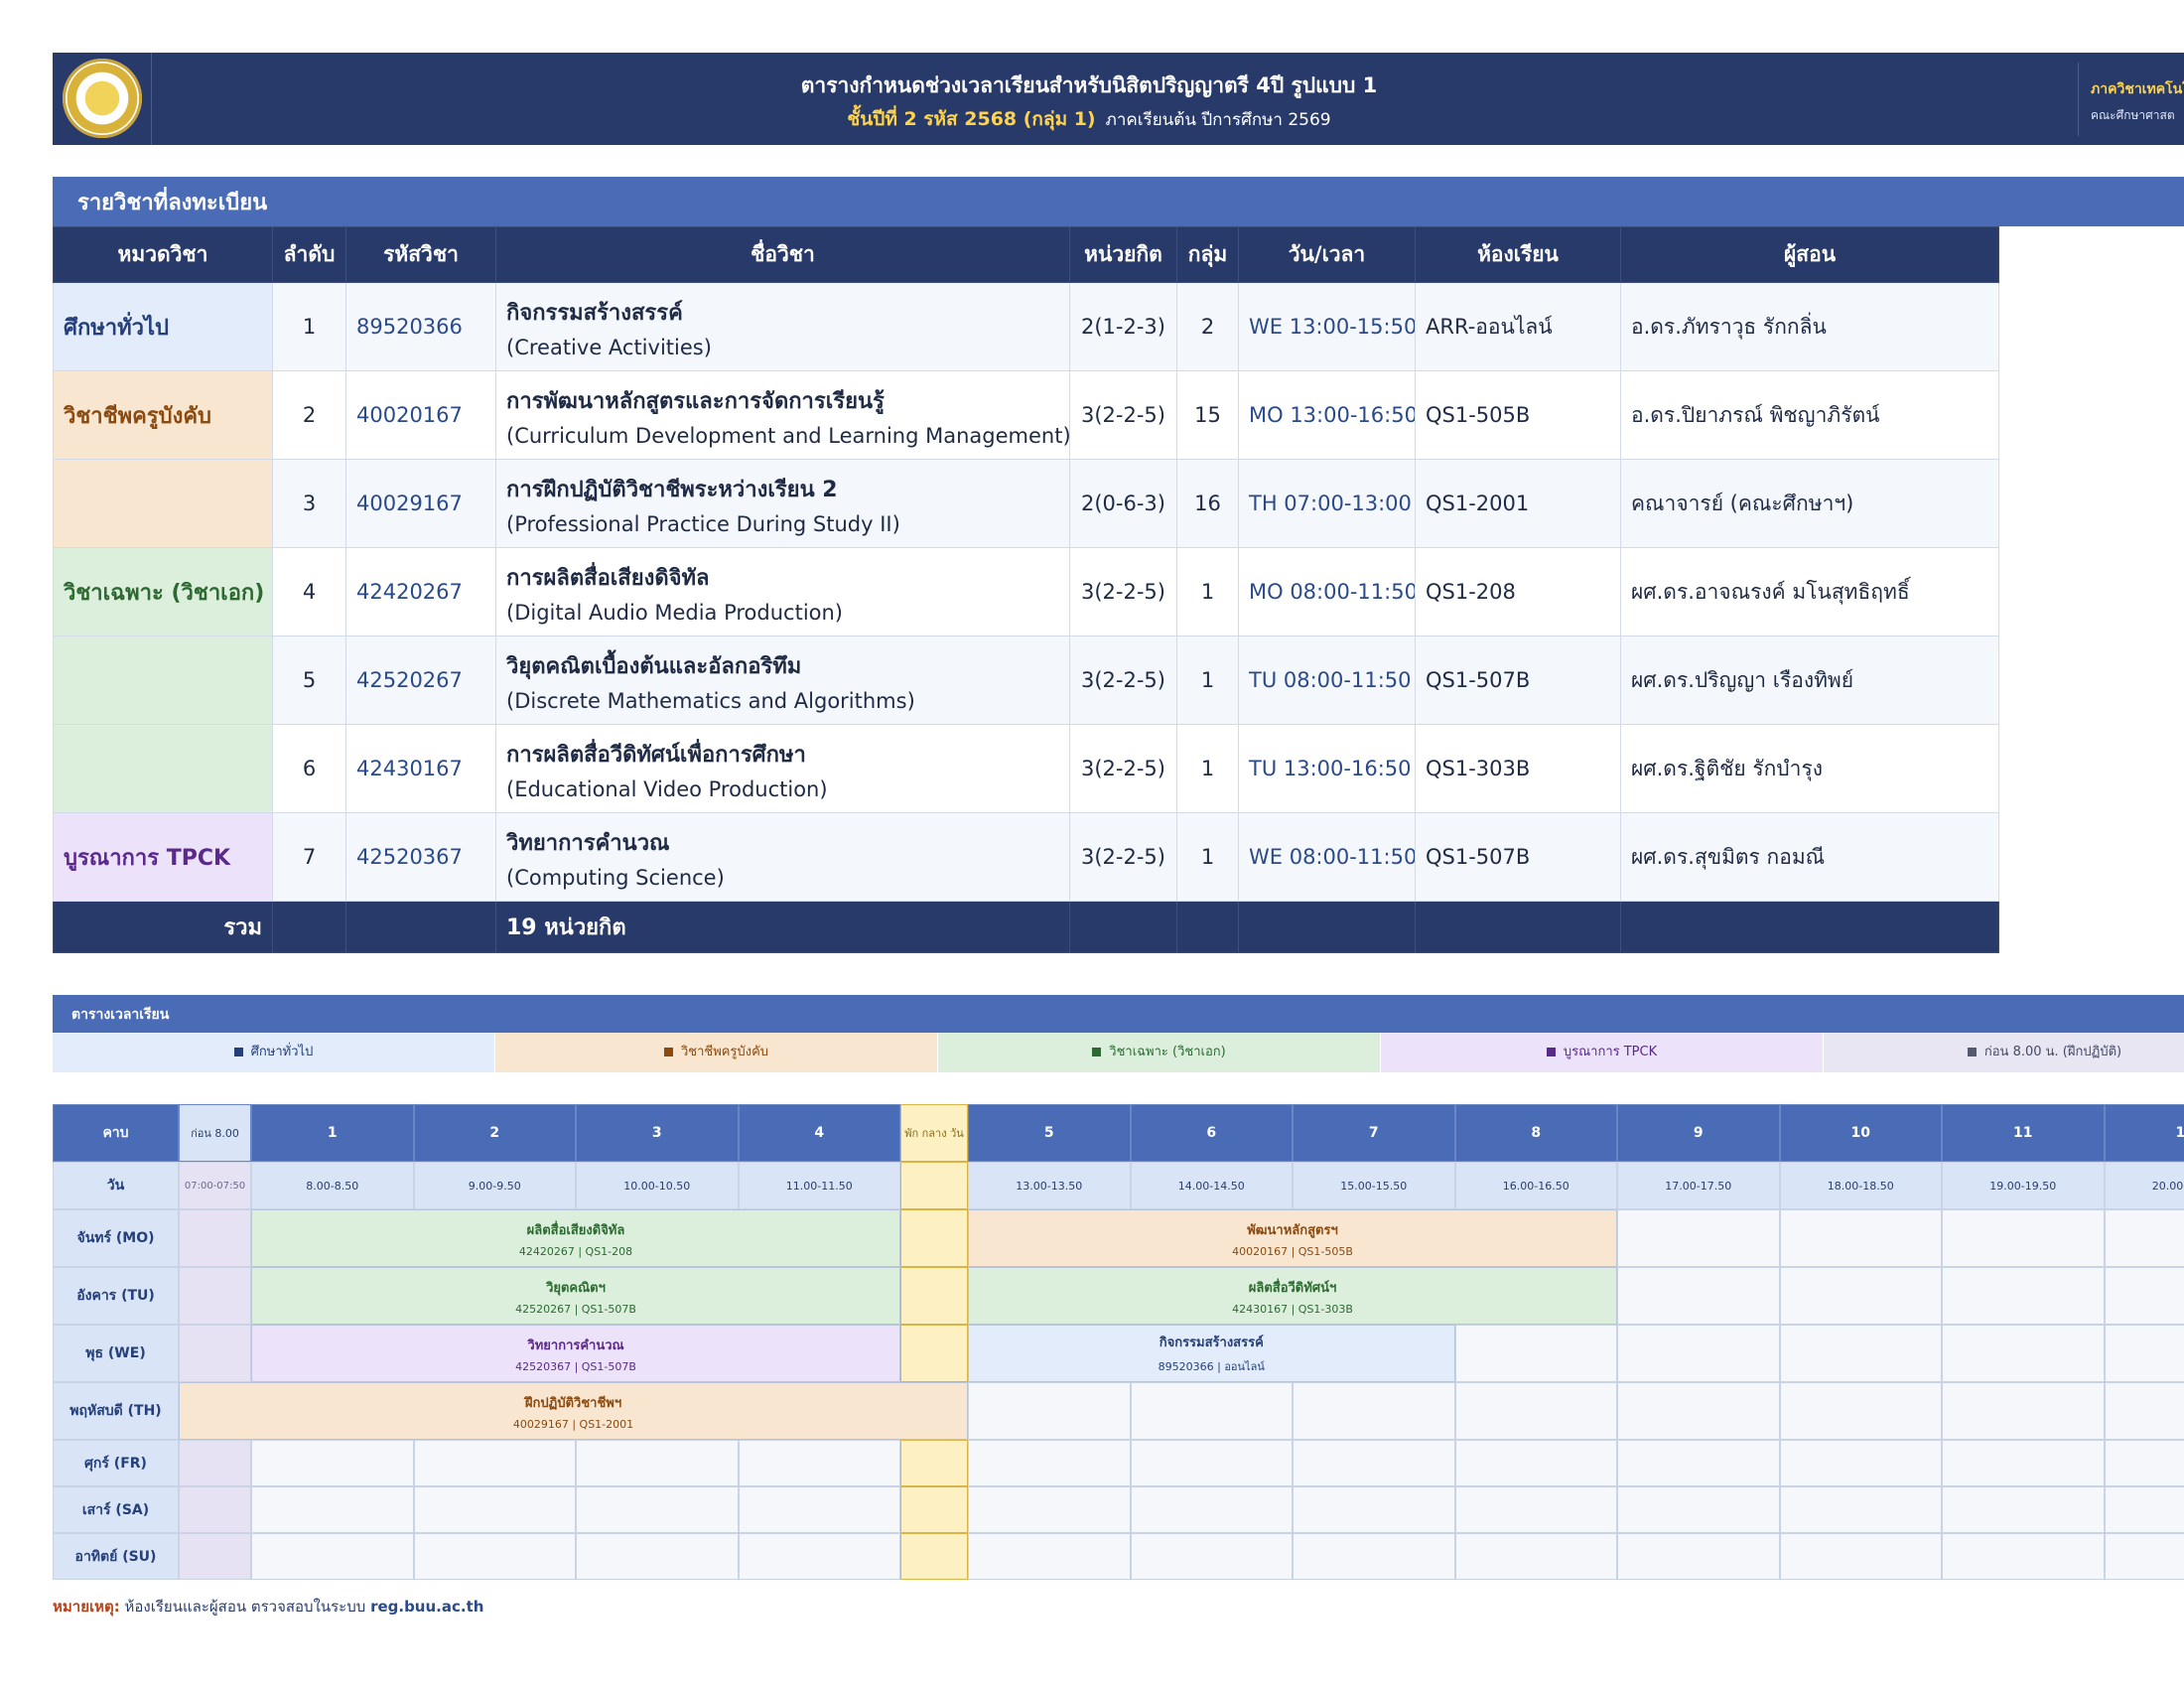 This screenshot has width=2184, height=1688. Describe the element at coordinates (116, 1296) in the screenshot. I see `day-label: อังคาร (TU)` at that location.